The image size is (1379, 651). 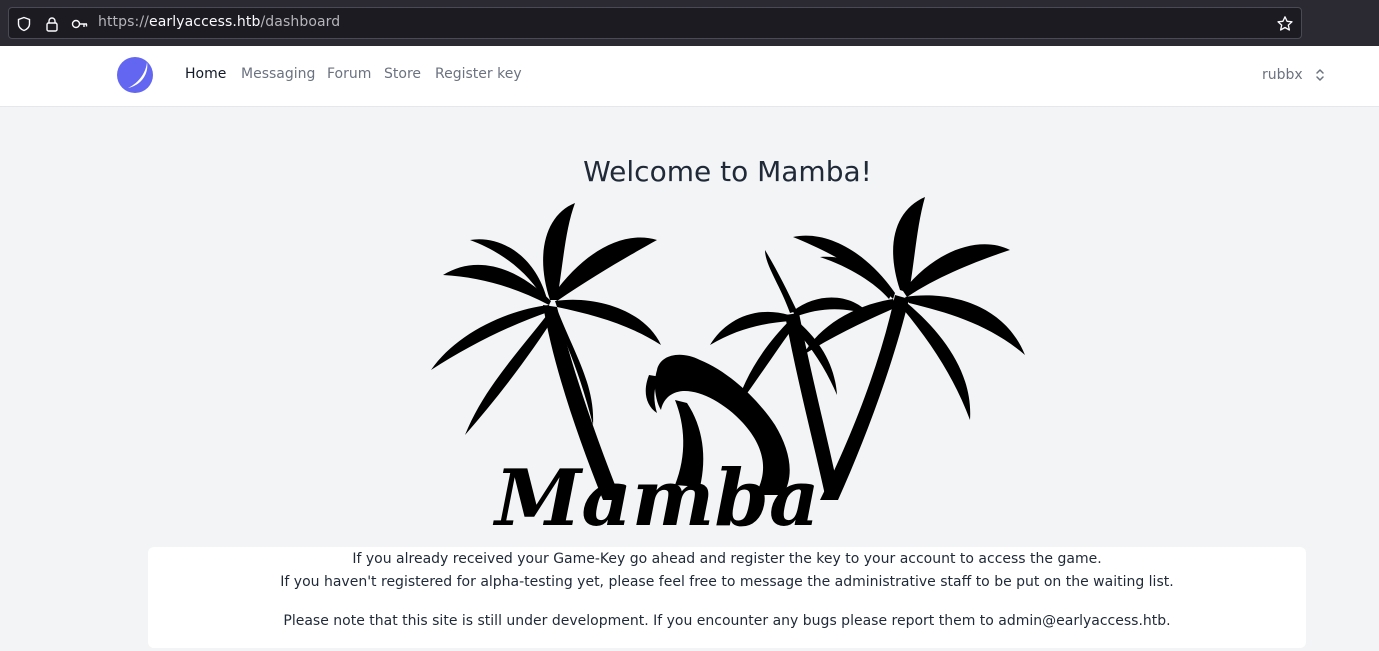 I want to click on svg-text: Mamba, so click(x=656, y=494).